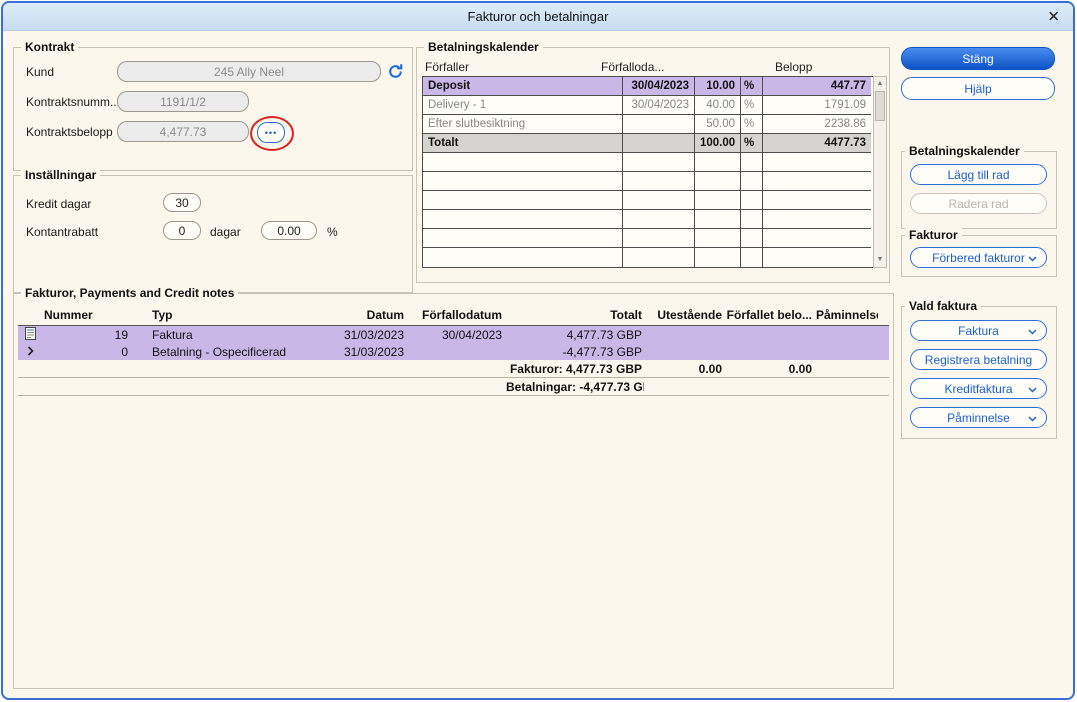 The height and width of the screenshot is (702, 1077). What do you see at coordinates (182, 230) in the screenshot?
I see `kontantrabatt-dagar-field` at bounding box center [182, 230].